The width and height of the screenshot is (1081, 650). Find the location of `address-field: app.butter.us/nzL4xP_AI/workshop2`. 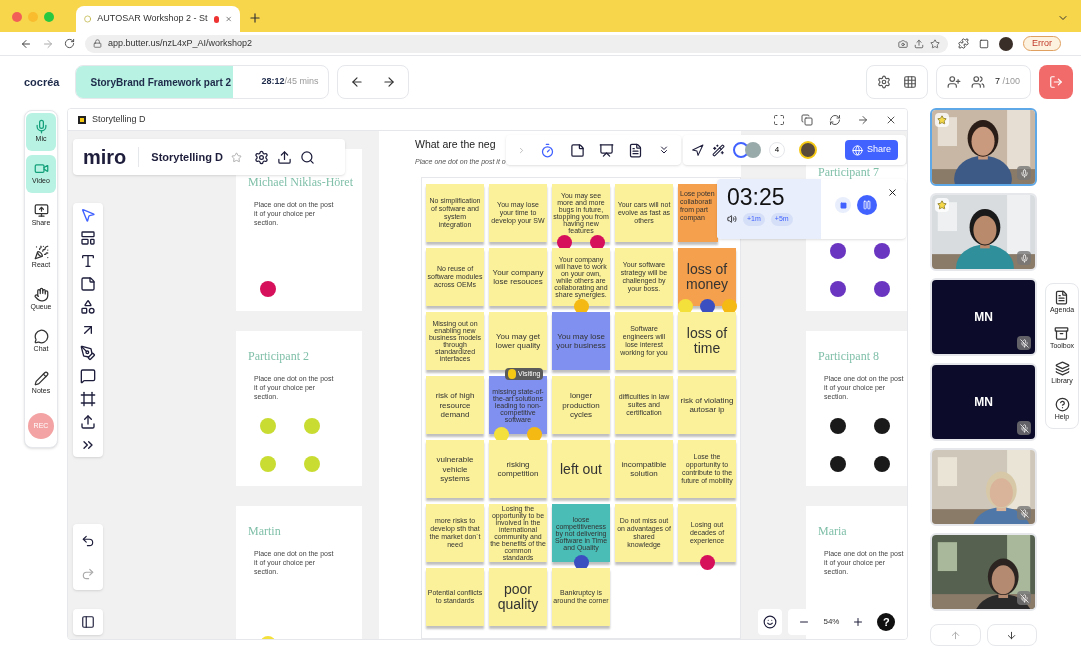

address-field: app.butter.us/nzL4xP_AI/workshop2 is located at coordinates (516, 43).